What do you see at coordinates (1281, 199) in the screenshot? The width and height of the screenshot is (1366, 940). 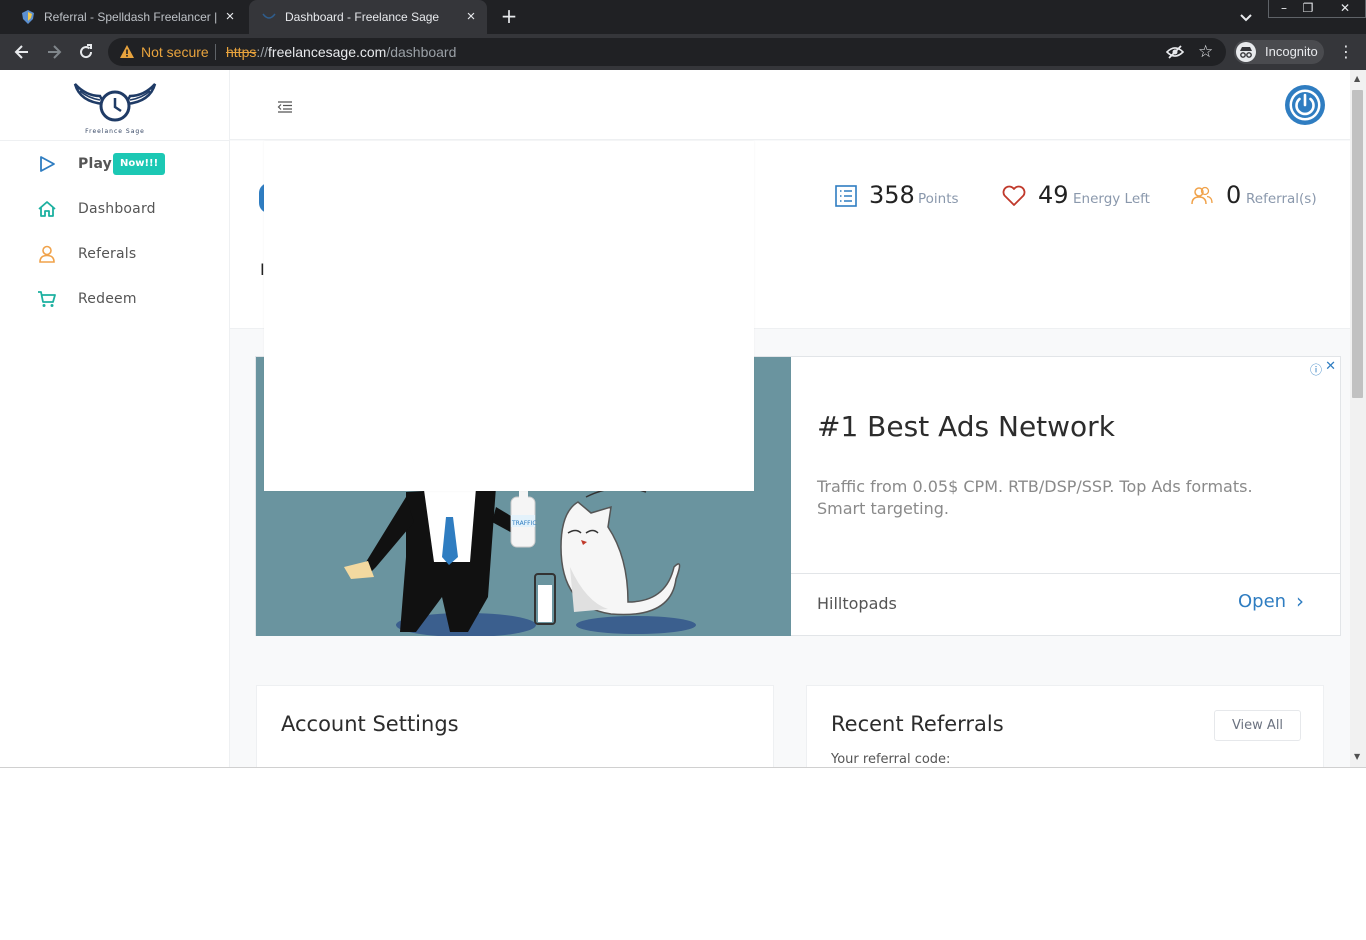 I see `referrals-label: Referral(s)` at bounding box center [1281, 199].